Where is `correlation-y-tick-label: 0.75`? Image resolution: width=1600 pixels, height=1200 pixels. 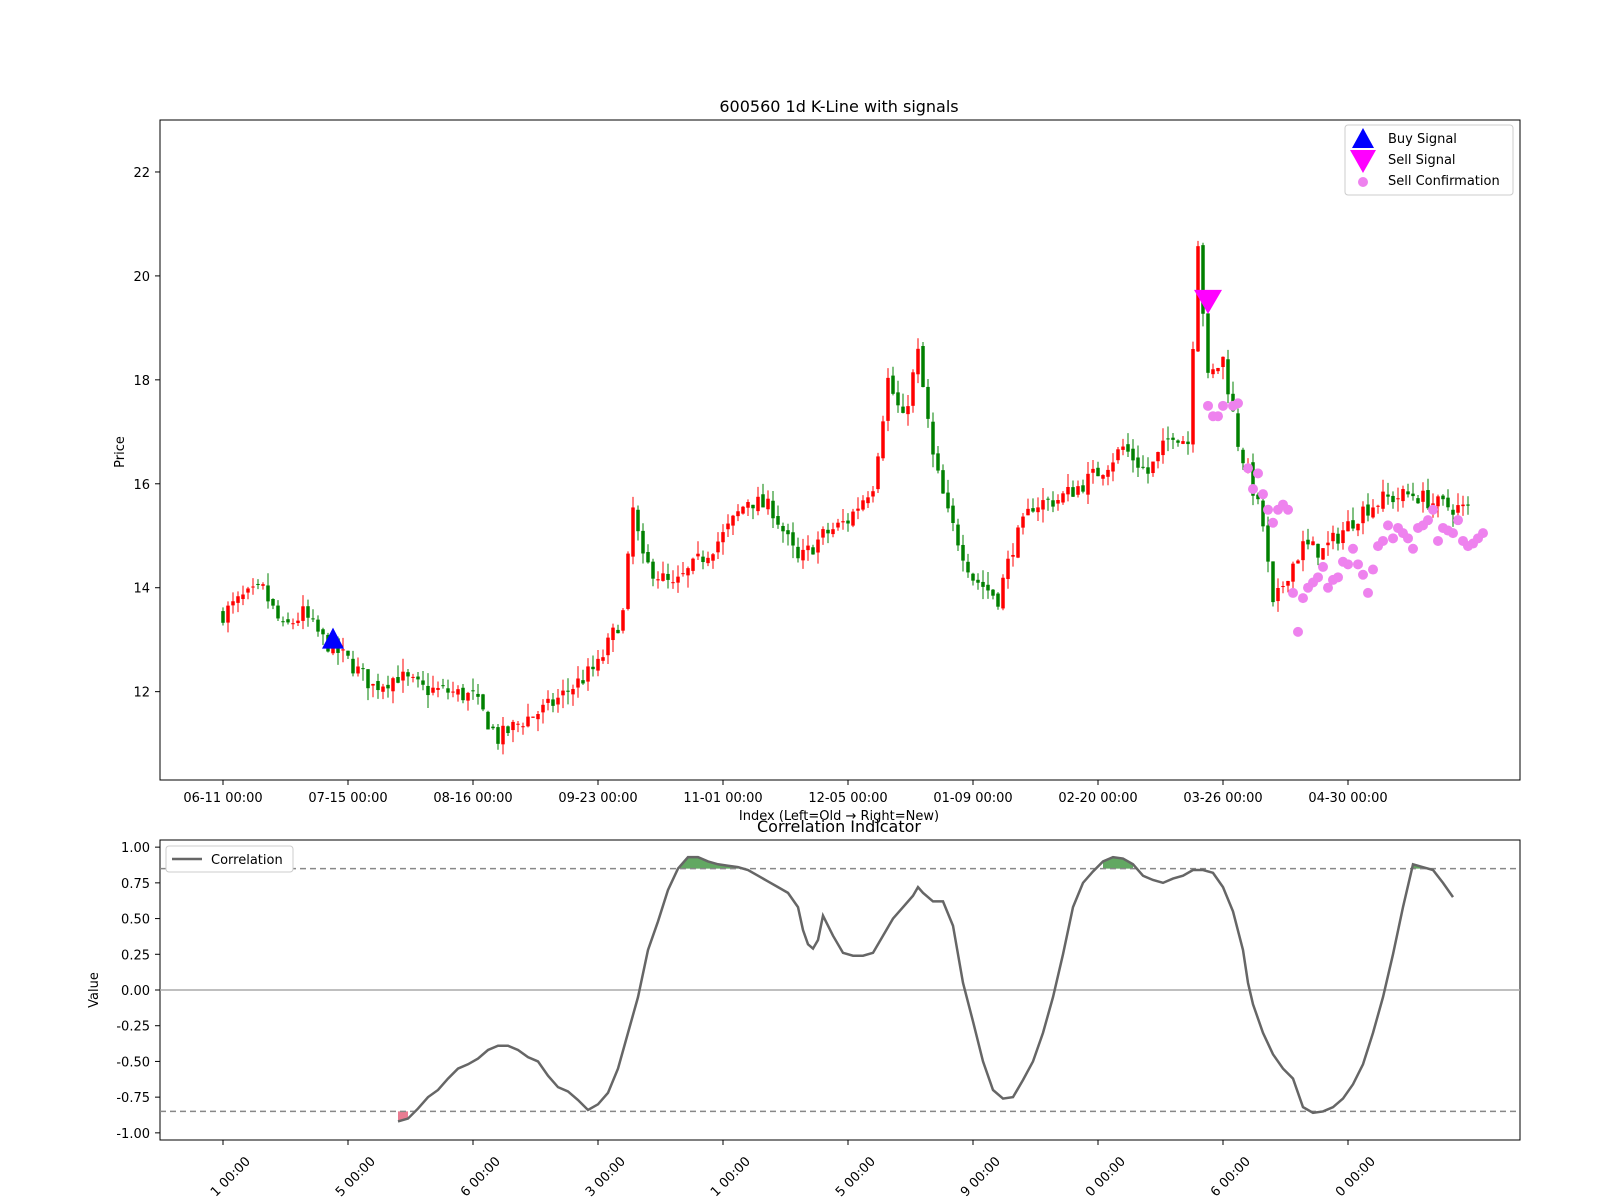
correlation-y-tick-label: 0.75 is located at coordinates (135, 884).